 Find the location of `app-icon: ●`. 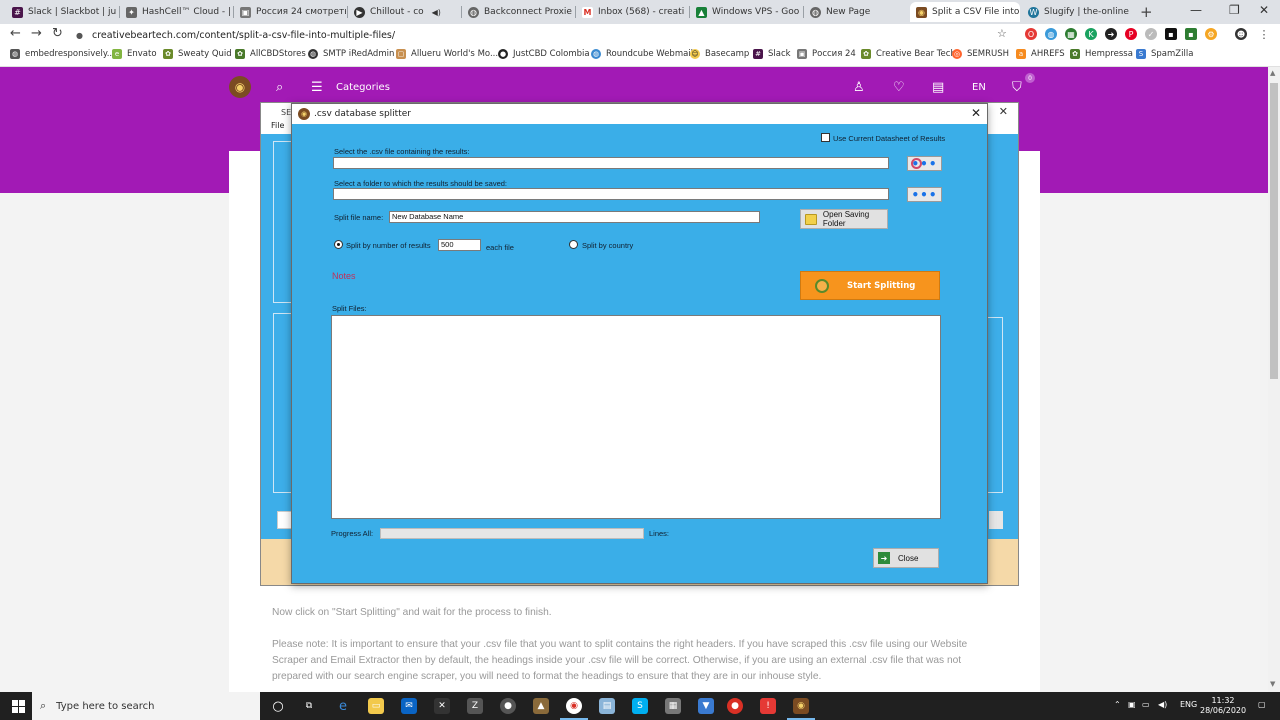

app-icon: ● is located at coordinates (508, 706).